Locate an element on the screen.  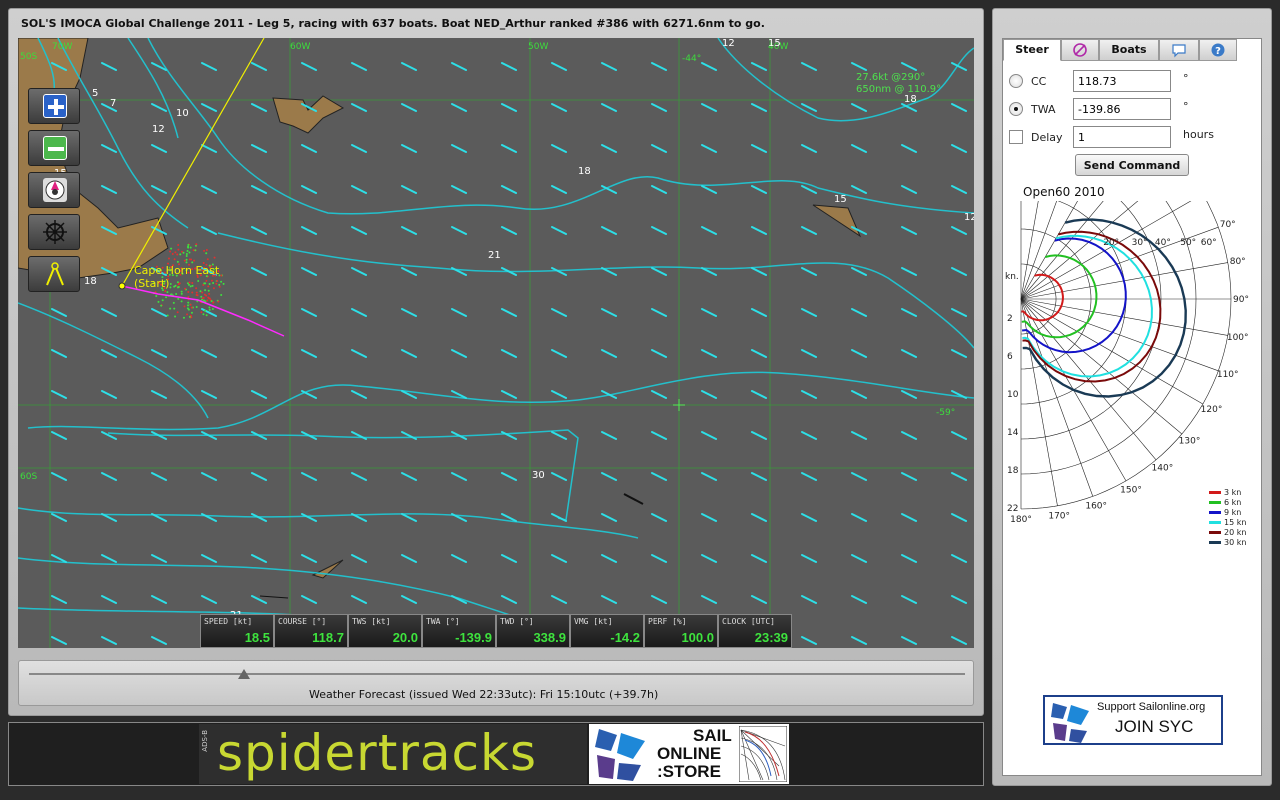
timeline-track is located at coordinates (497, 674).